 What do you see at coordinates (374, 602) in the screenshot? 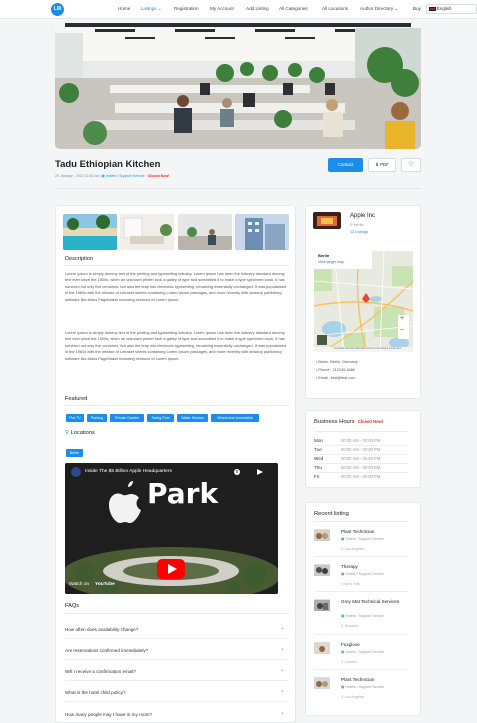
I see `recent-item-title: Grey Mat Technical Services` at bounding box center [374, 602].